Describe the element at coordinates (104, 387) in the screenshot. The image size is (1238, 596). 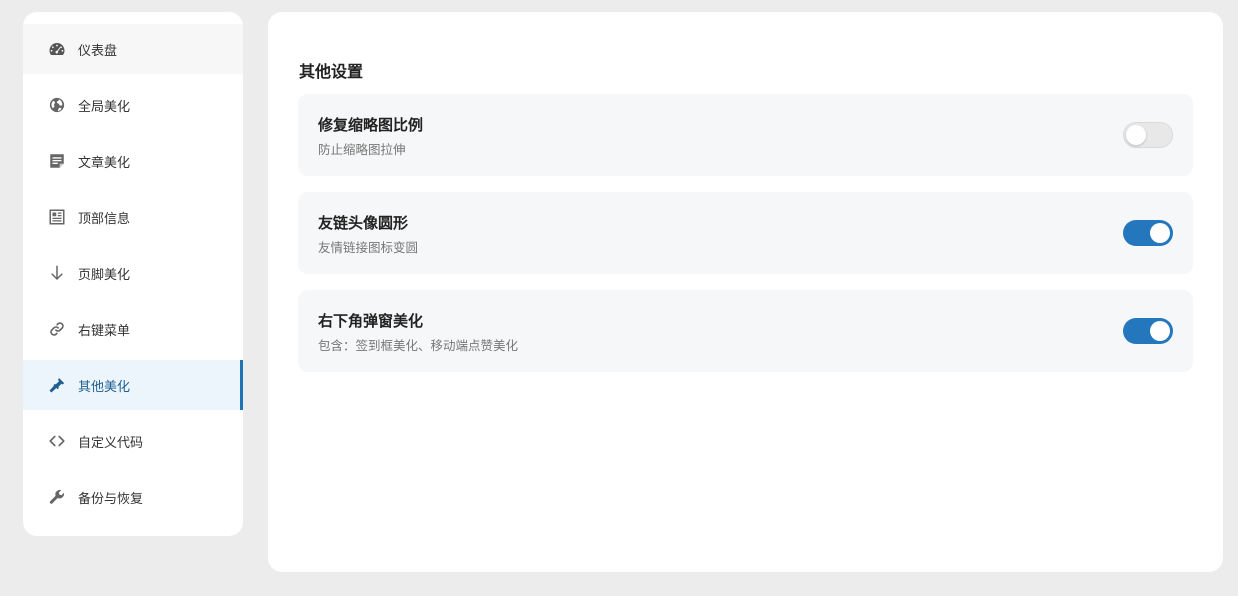
I see `sidebar-item-label: 其他美化` at that location.